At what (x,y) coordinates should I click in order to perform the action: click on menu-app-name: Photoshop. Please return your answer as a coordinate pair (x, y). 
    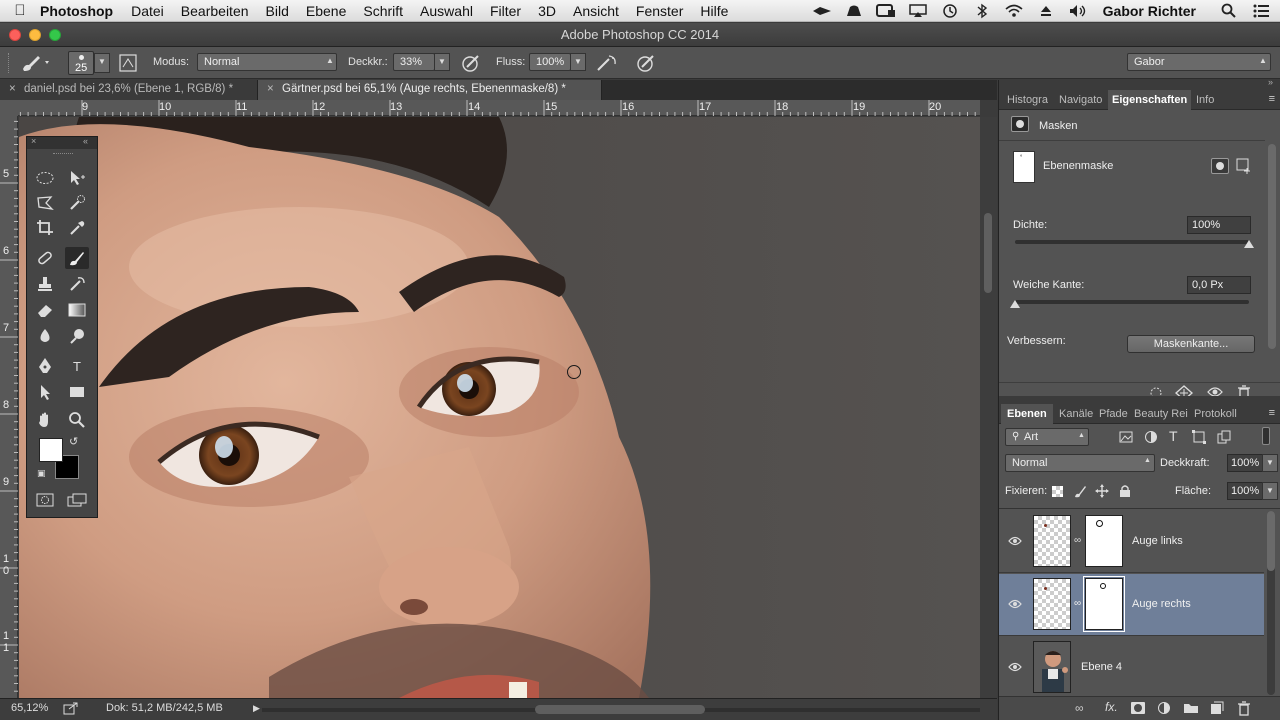
    Looking at the image, I should click on (76, 11).